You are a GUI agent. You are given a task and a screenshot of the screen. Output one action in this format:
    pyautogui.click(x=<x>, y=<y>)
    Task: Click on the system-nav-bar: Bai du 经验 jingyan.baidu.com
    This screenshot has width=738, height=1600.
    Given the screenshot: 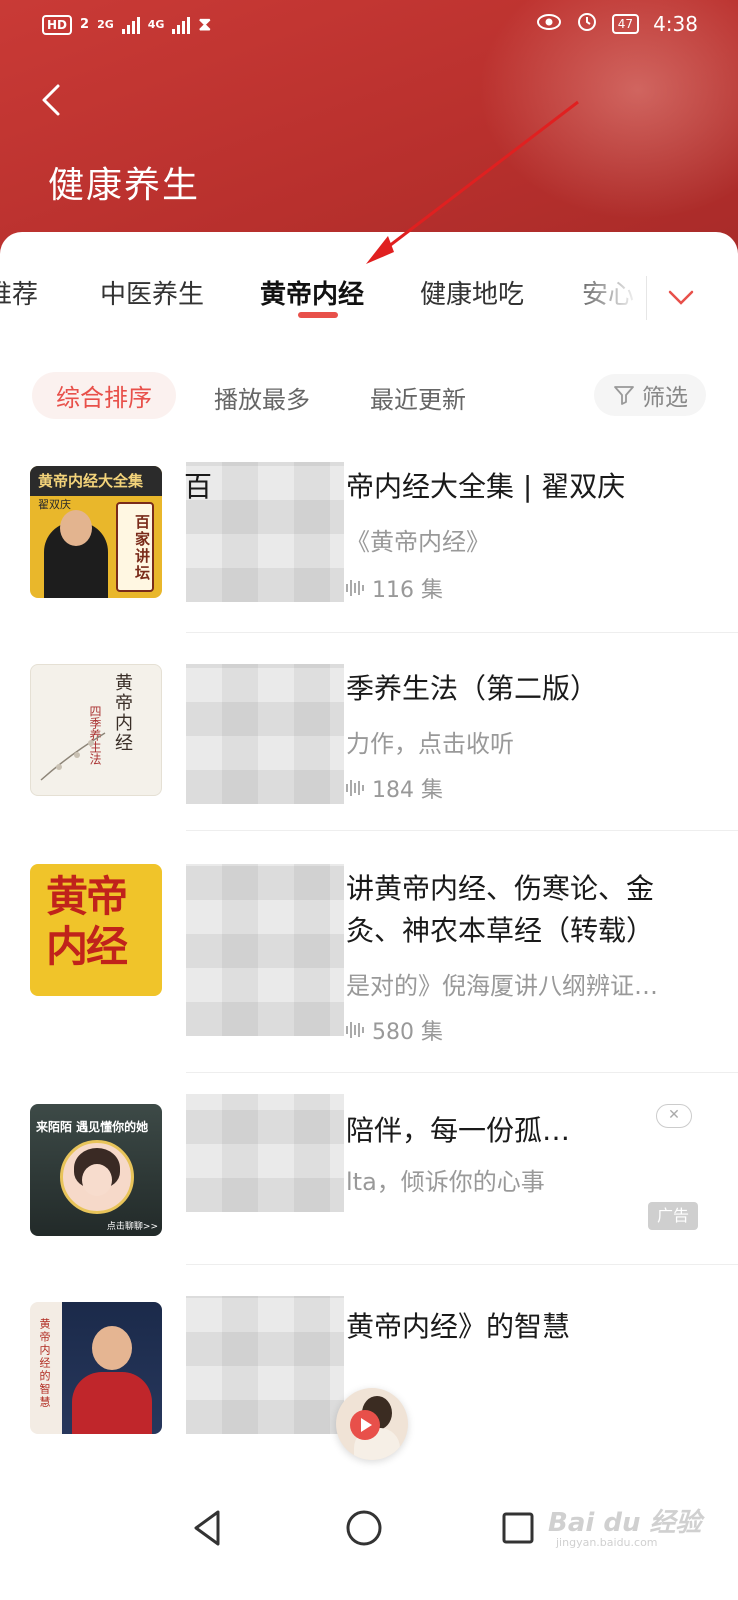 What is the action you would take?
    pyautogui.click(x=369, y=1540)
    